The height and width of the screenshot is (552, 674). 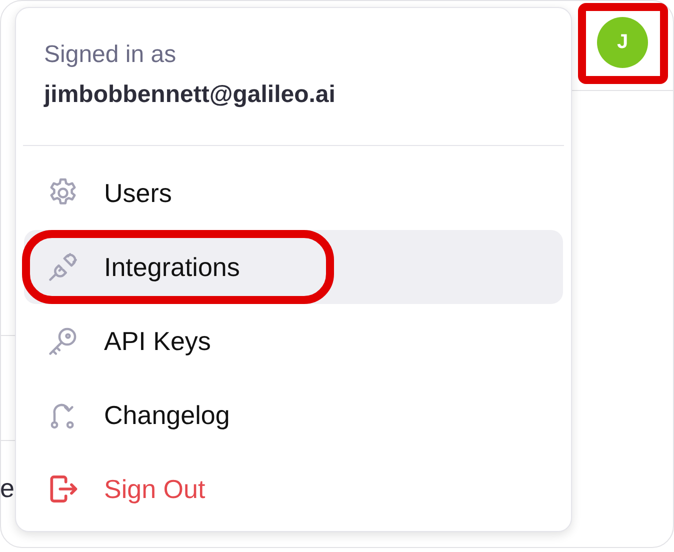 I want to click on menu-item: Integrations, so click(x=293, y=267).